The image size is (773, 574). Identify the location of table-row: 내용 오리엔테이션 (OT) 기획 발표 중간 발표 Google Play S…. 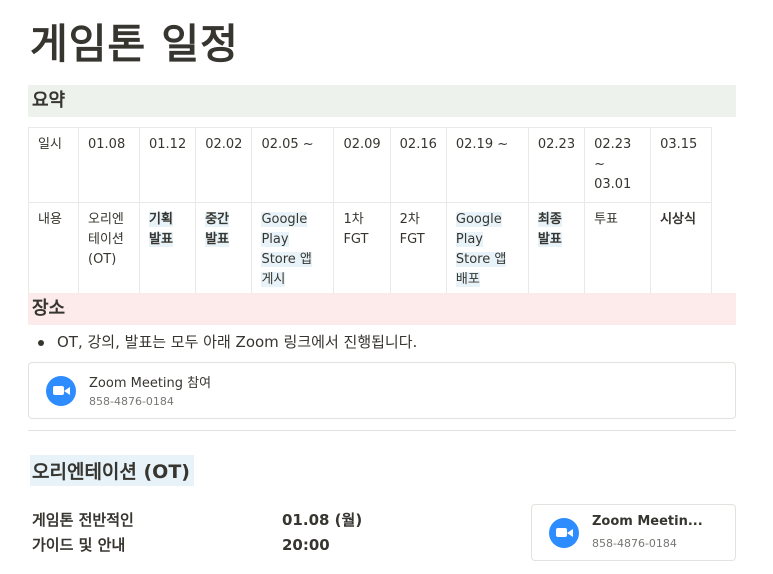
(370, 250).